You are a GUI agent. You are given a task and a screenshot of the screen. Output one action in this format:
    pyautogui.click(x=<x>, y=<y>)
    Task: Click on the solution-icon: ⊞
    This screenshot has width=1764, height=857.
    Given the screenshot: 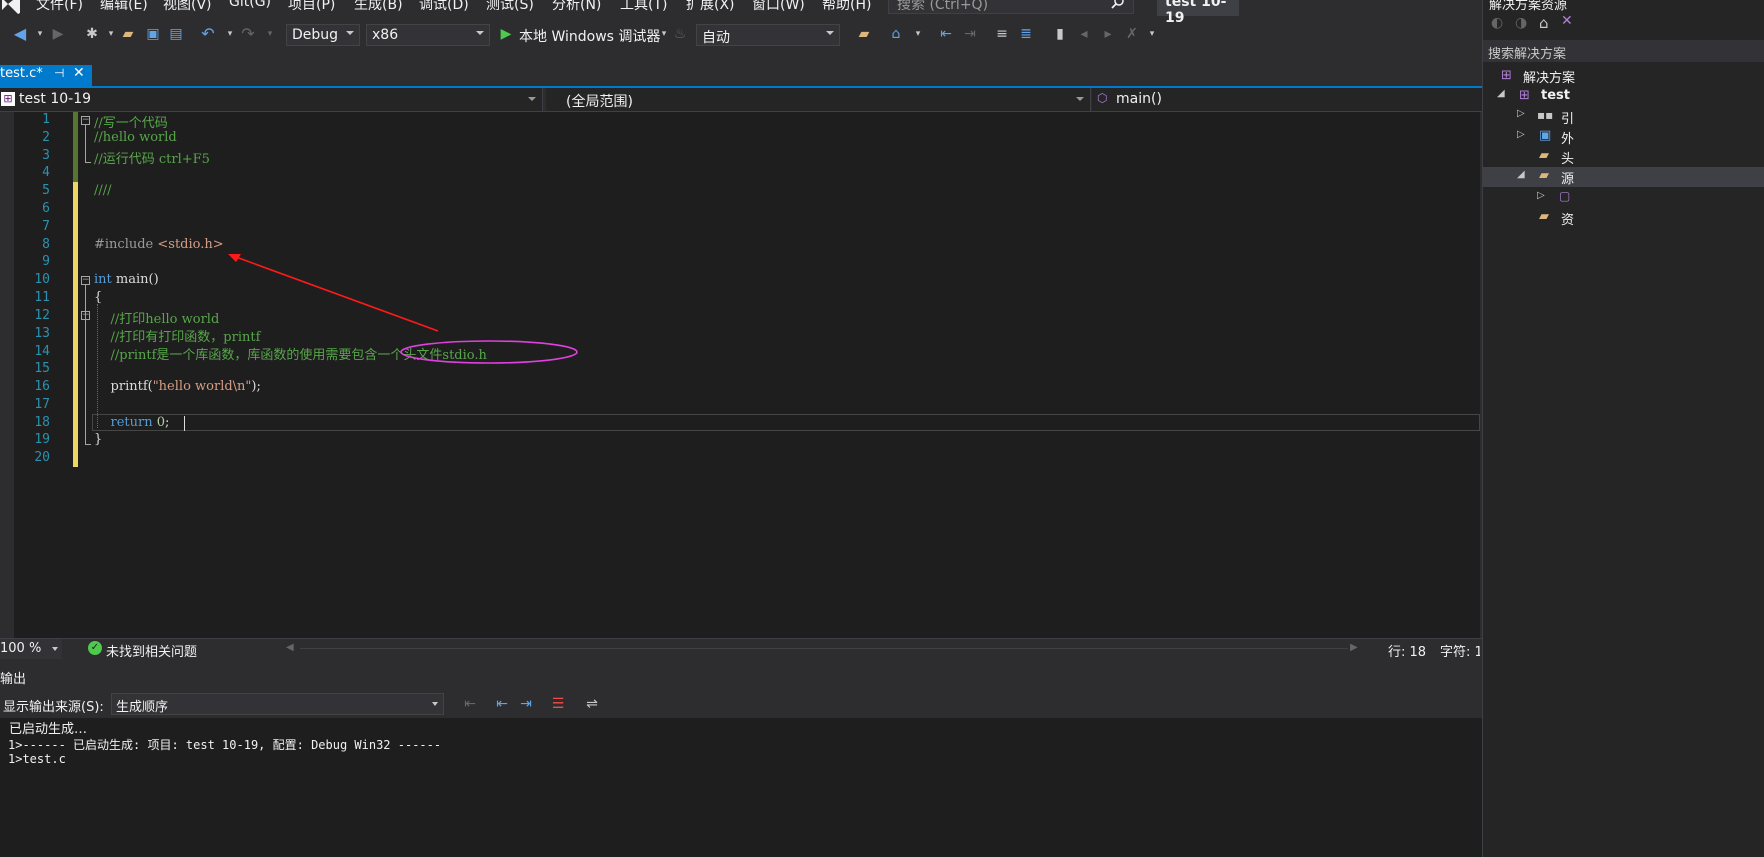 What is the action you would take?
    pyautogui.click(x=1506, y=75)
    